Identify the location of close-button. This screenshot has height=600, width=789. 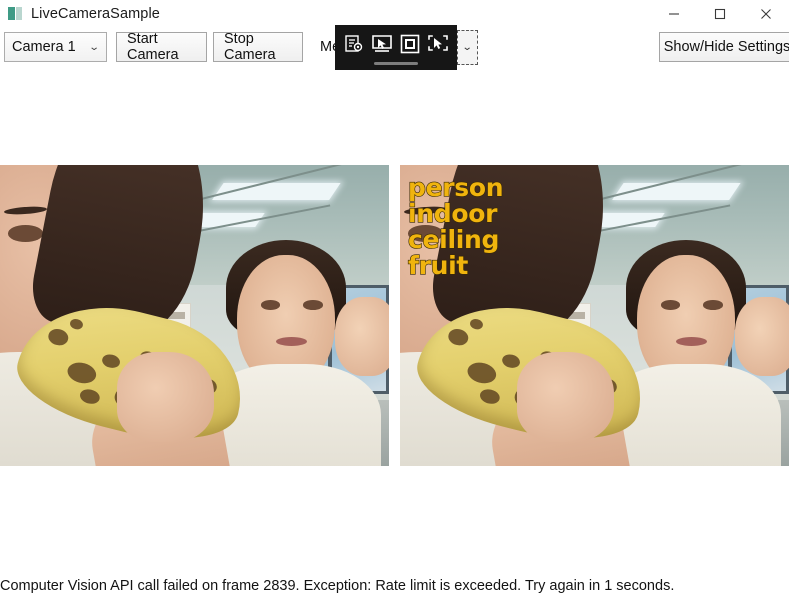
(766, 14).